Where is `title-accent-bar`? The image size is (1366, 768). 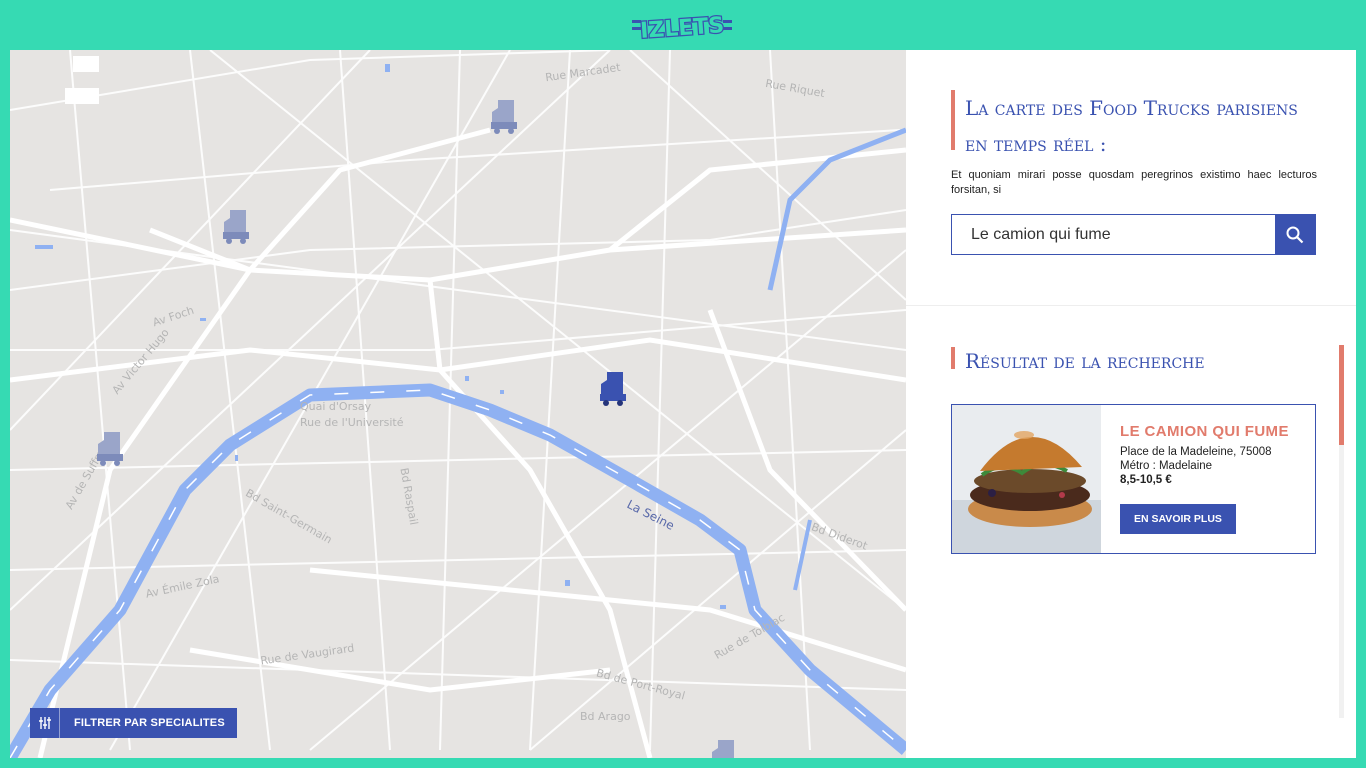 title-accent-bar is located at coordinates (953, 120).